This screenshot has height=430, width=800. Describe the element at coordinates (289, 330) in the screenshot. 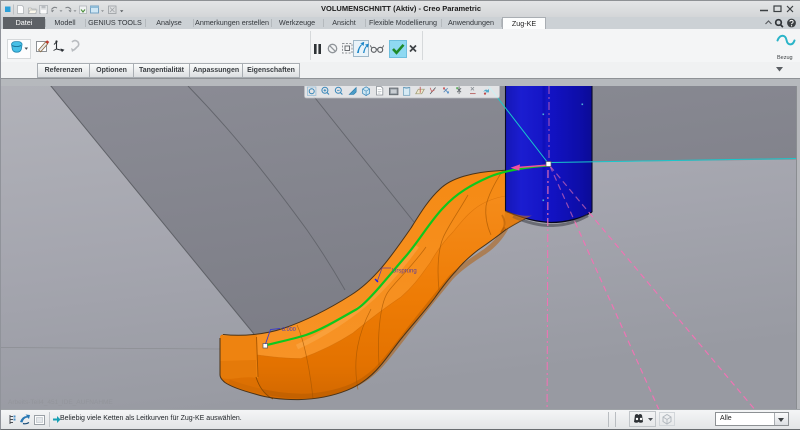

I see `svg-text: 8.000` at that location.